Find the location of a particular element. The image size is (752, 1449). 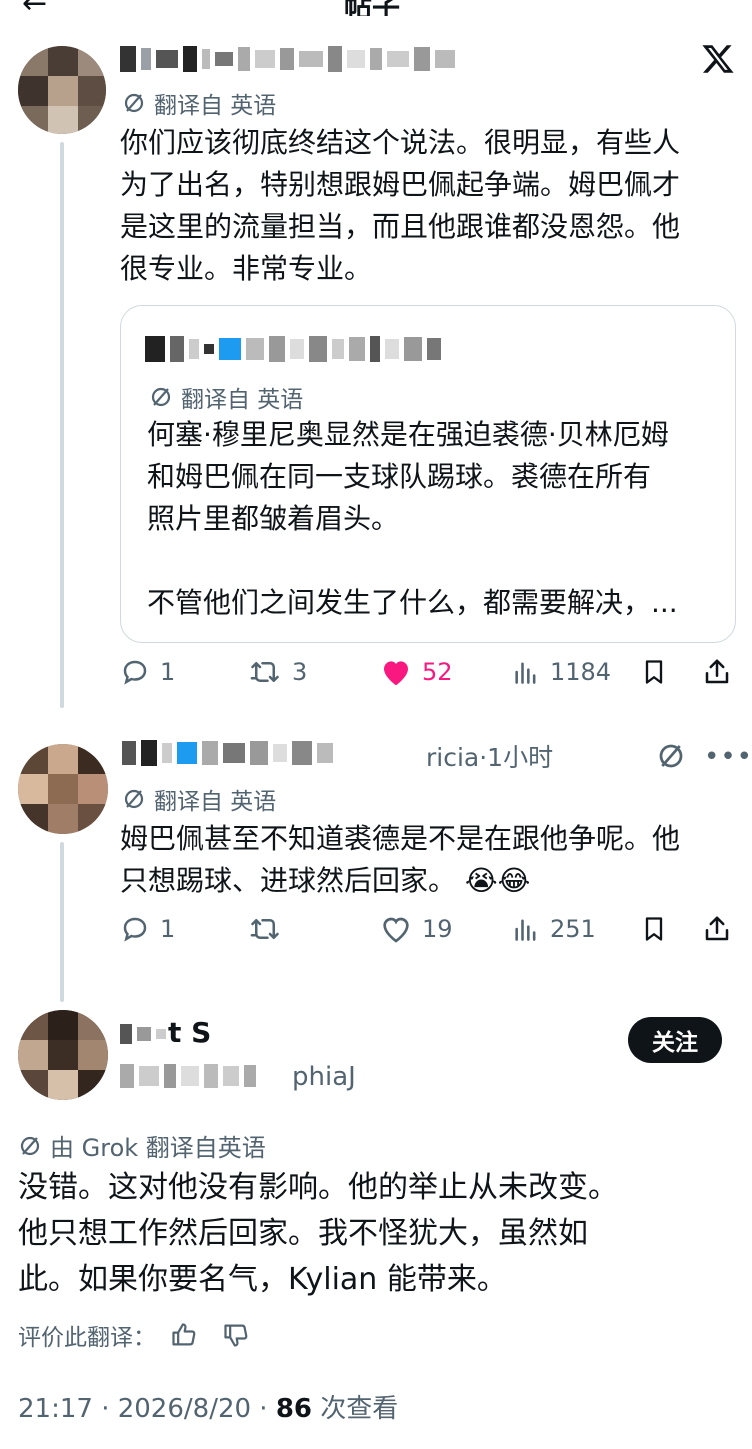

text-line: 没错。这对他没有影响。他的举止从未改变。 is located at coordinates (318, 1187).